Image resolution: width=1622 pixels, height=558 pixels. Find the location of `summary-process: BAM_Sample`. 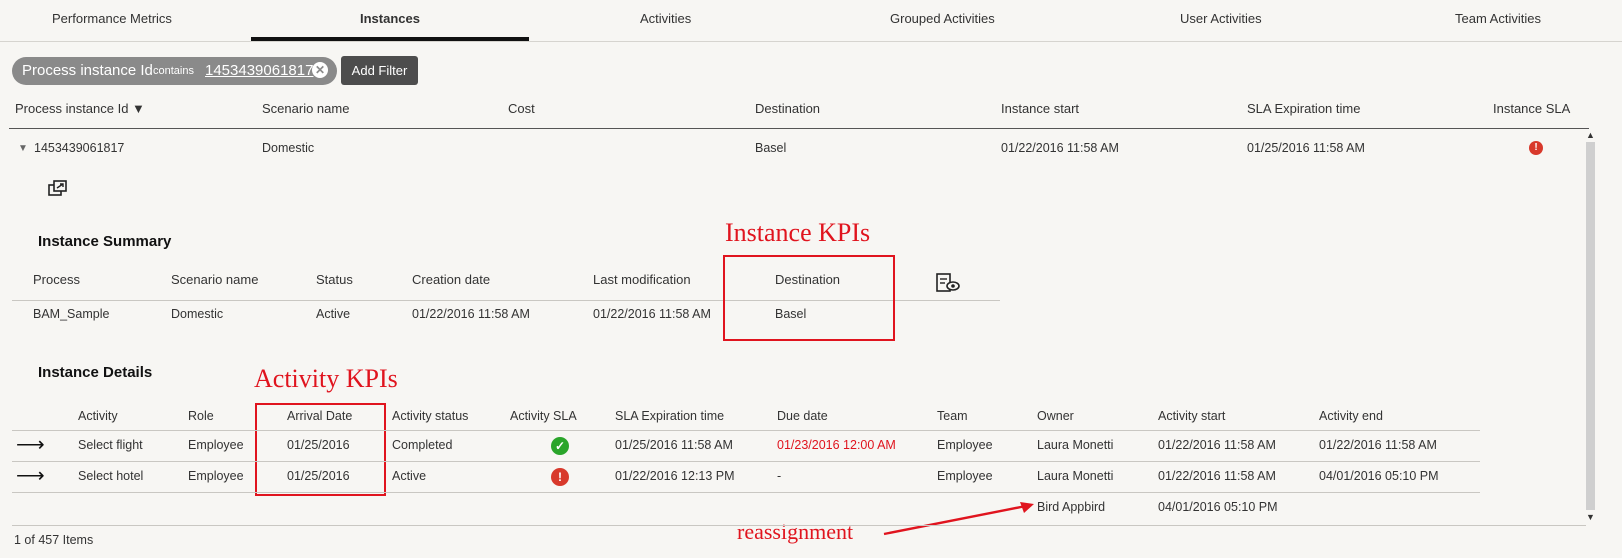

summary-process: BAM_Sample is located at coordinates (71, 314).